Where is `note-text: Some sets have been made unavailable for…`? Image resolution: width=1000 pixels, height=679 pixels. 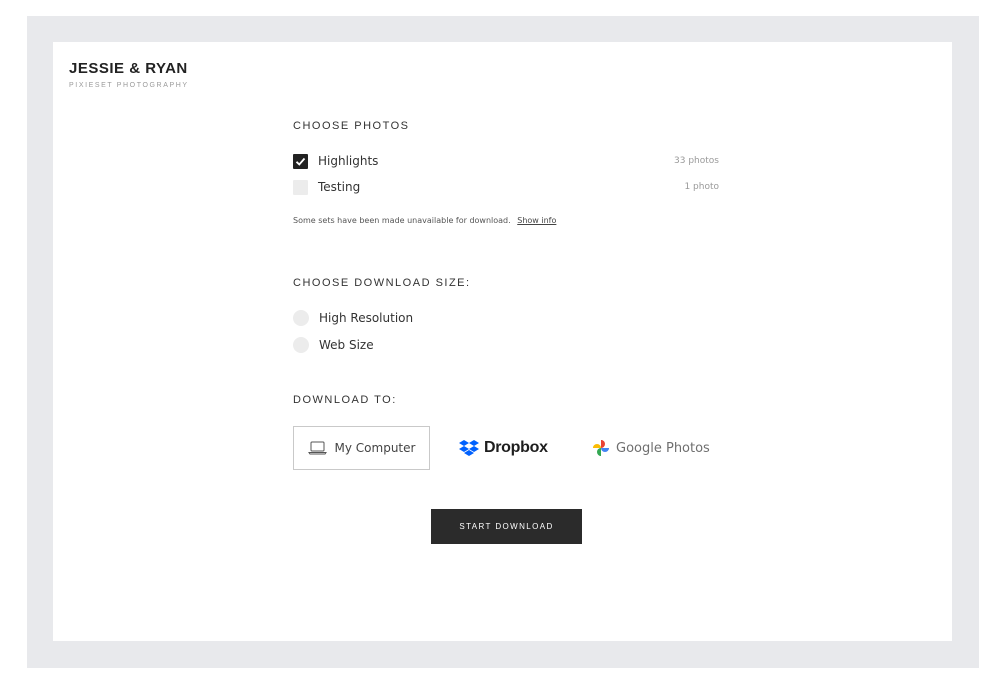
note-text: Some sets have been made unavailable for… is located at coordinates (402, 220).